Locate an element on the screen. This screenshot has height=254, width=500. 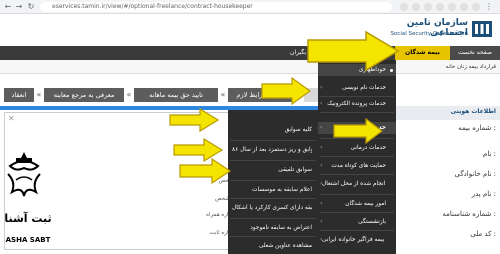
id-number-label: شماره شناسنامه : is located at coordinates (469, 214).